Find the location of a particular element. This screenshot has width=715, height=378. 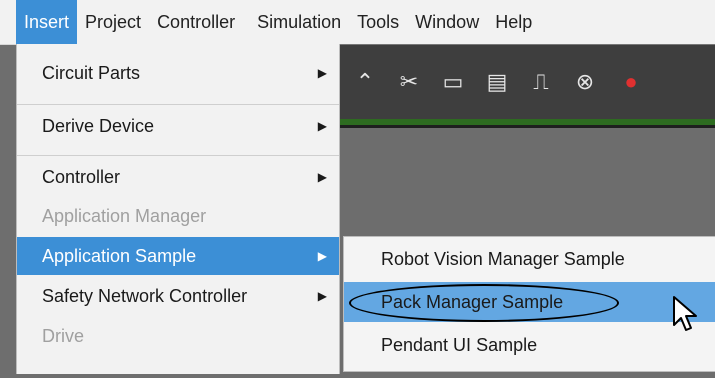

mouse-cursor-icon is located at coordinates (685, 313).